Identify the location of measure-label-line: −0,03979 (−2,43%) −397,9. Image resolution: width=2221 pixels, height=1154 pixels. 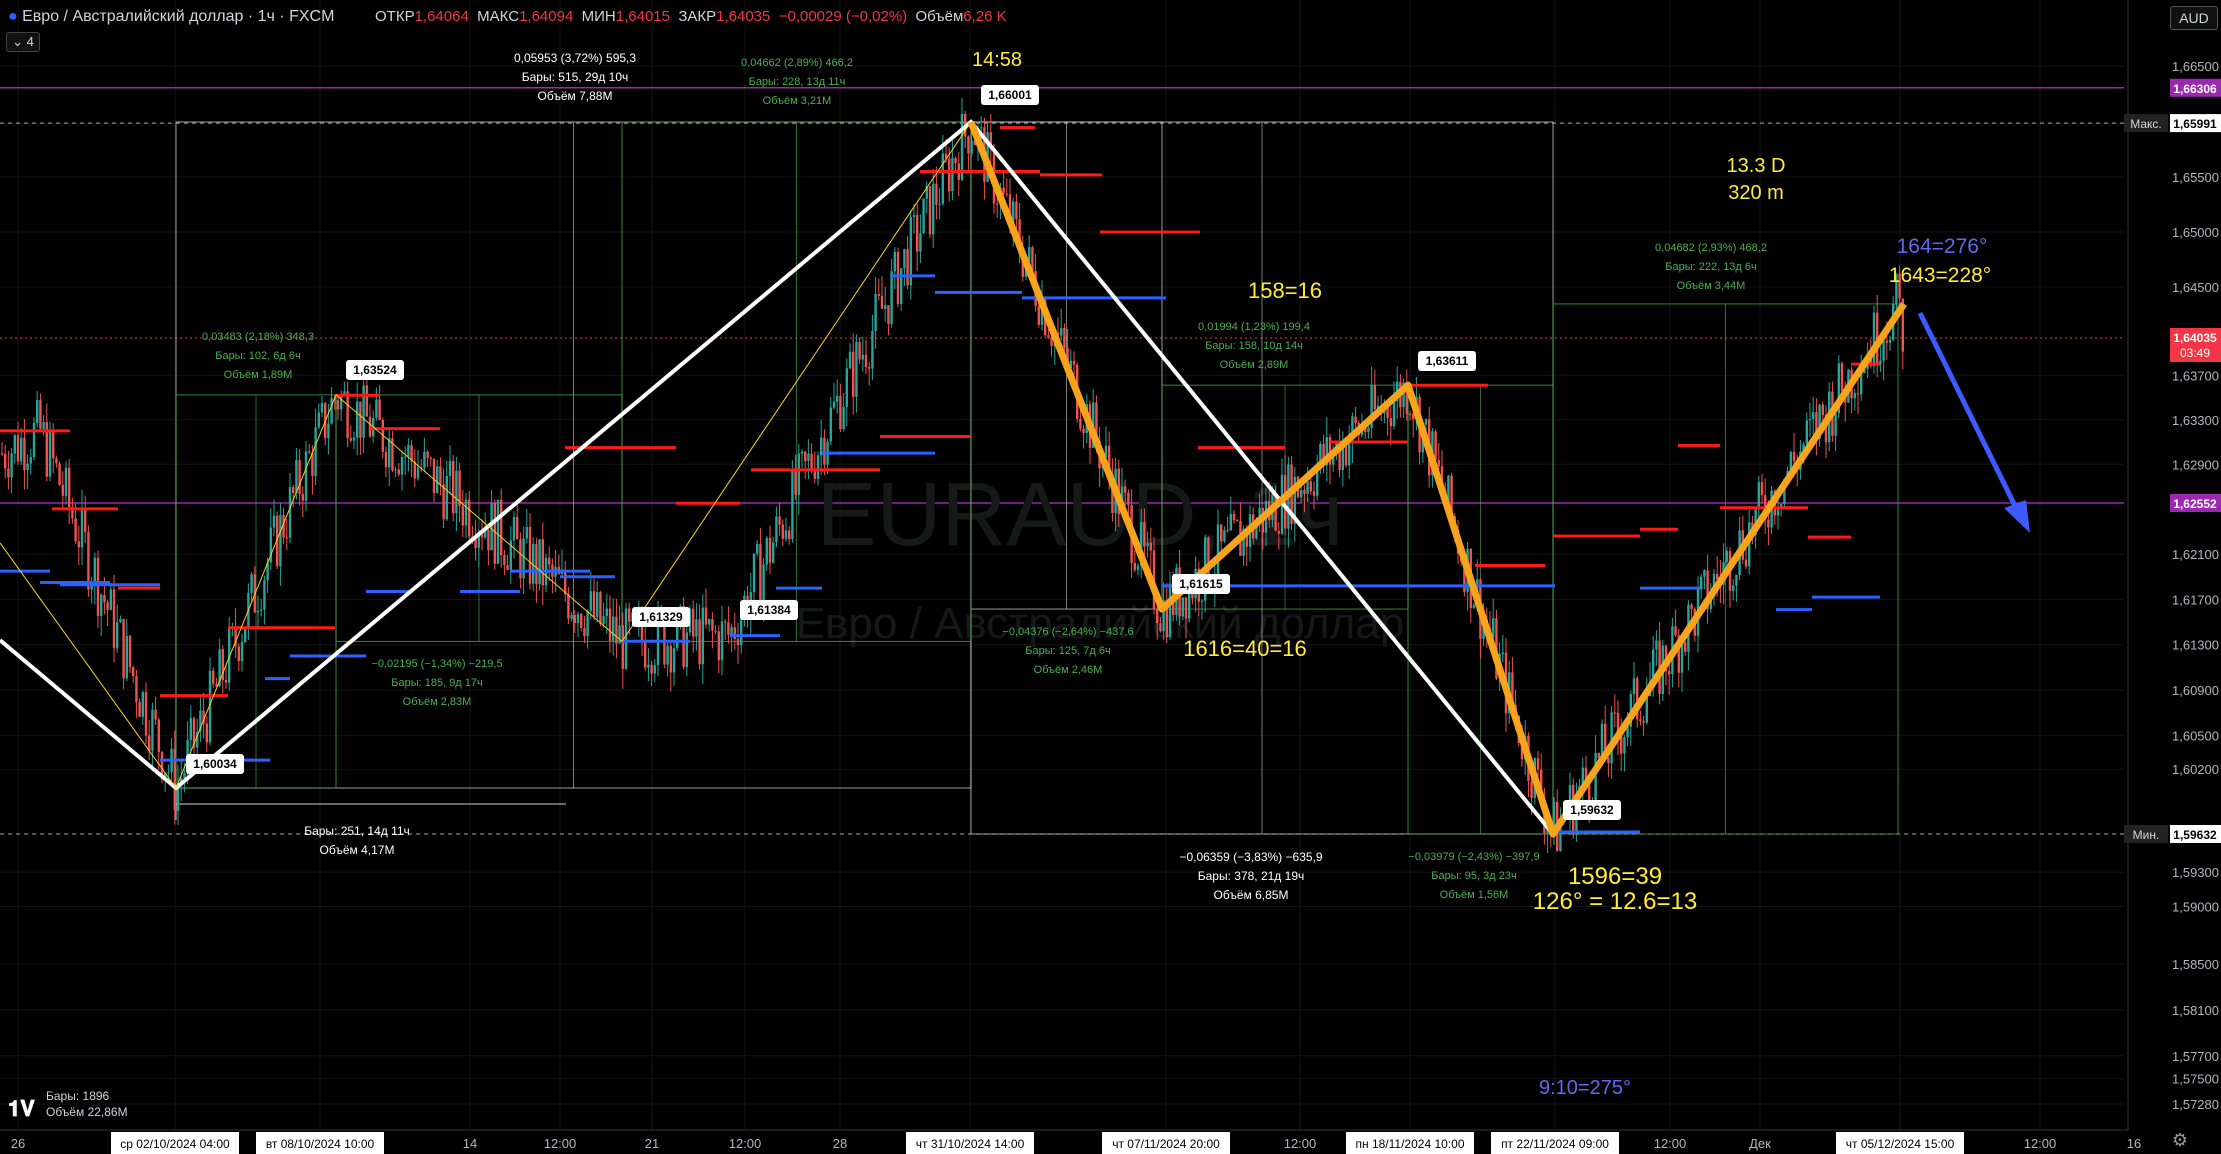
(1473, 857).